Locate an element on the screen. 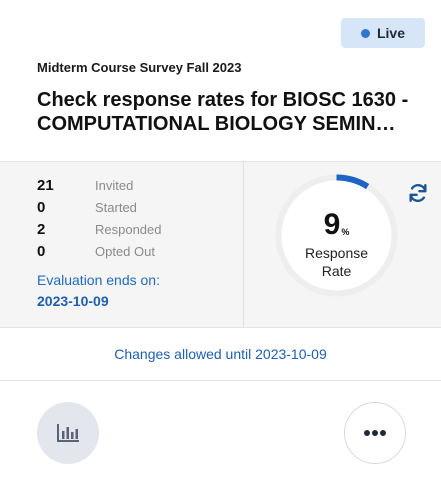  stat-row-responded: 2 Responded is located at coordinates (99, 229).